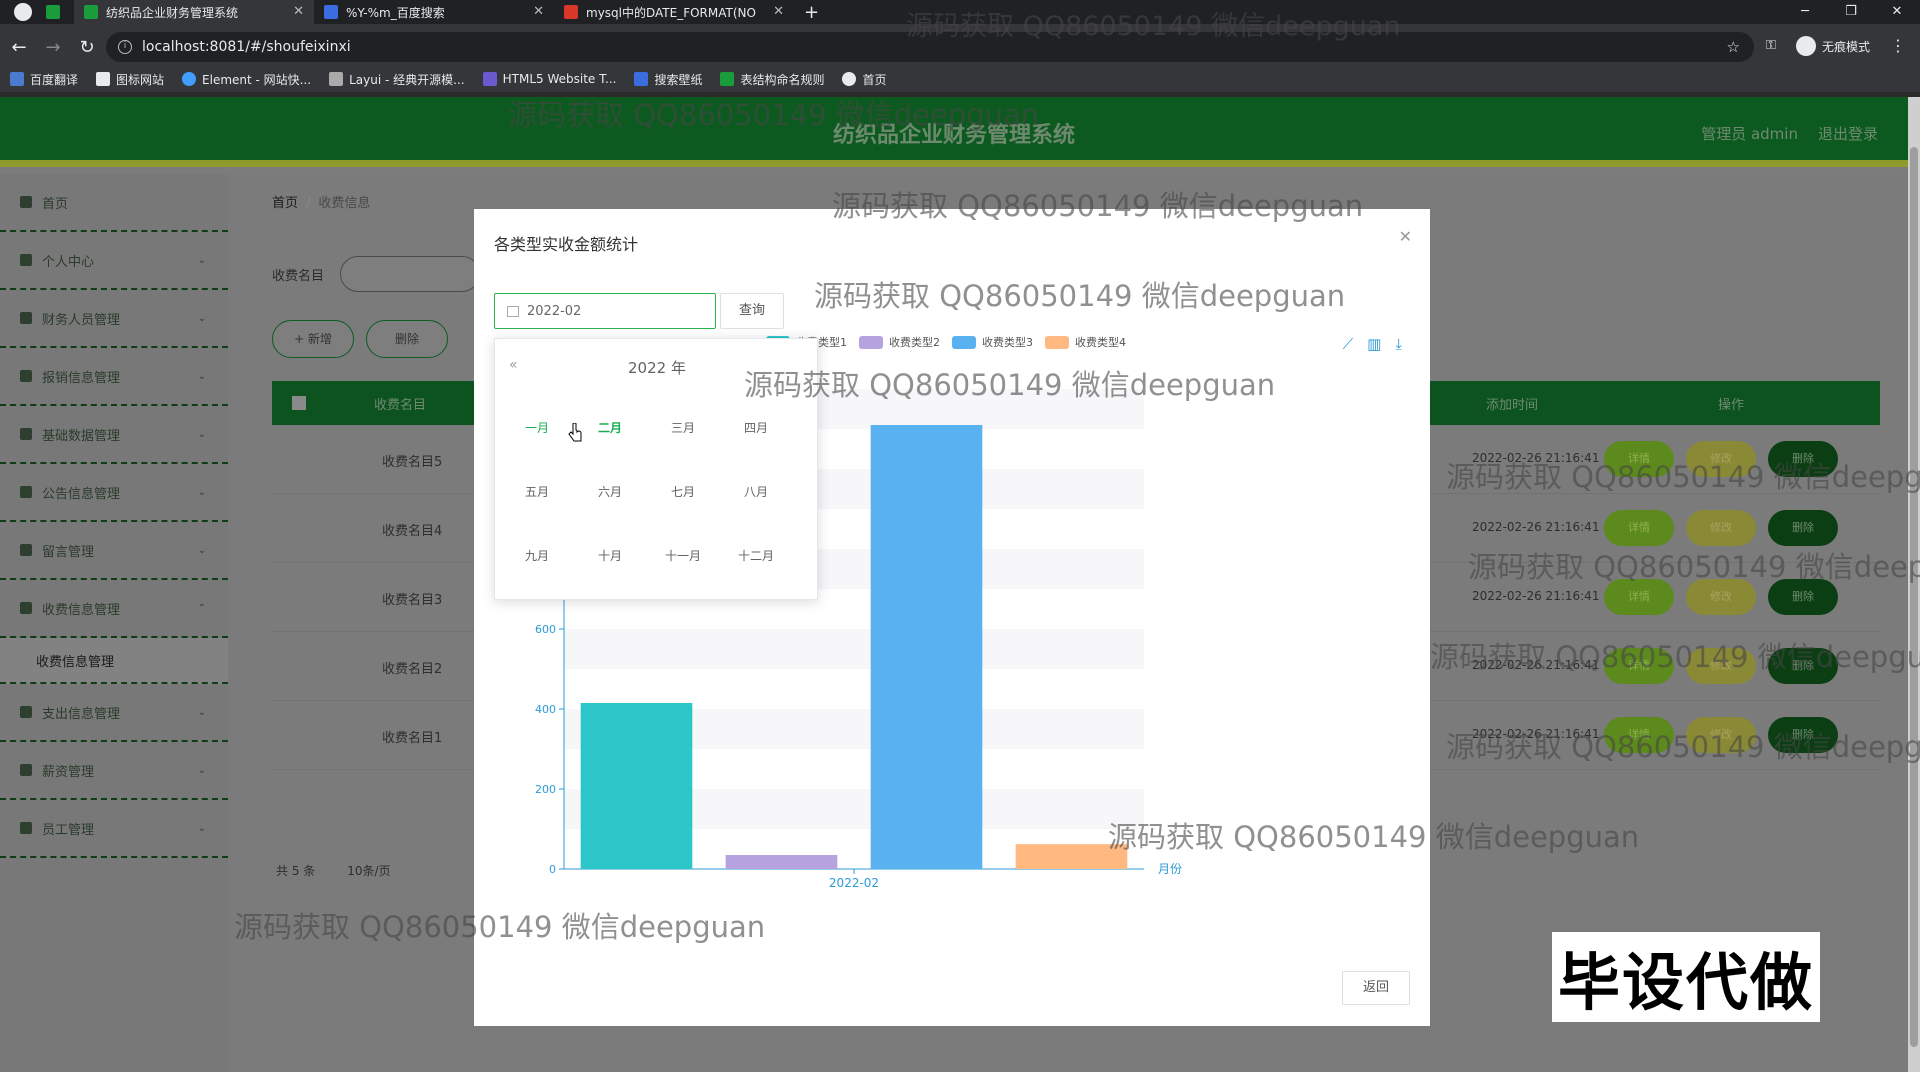 Image resolution: width=1920 pixels, height=1072 pixels. What do you see at coordinates (114, 551) in the screenshot?
I see `sidebar-item-message: 留言管理 ⌄` at bounding box center [114, 551].